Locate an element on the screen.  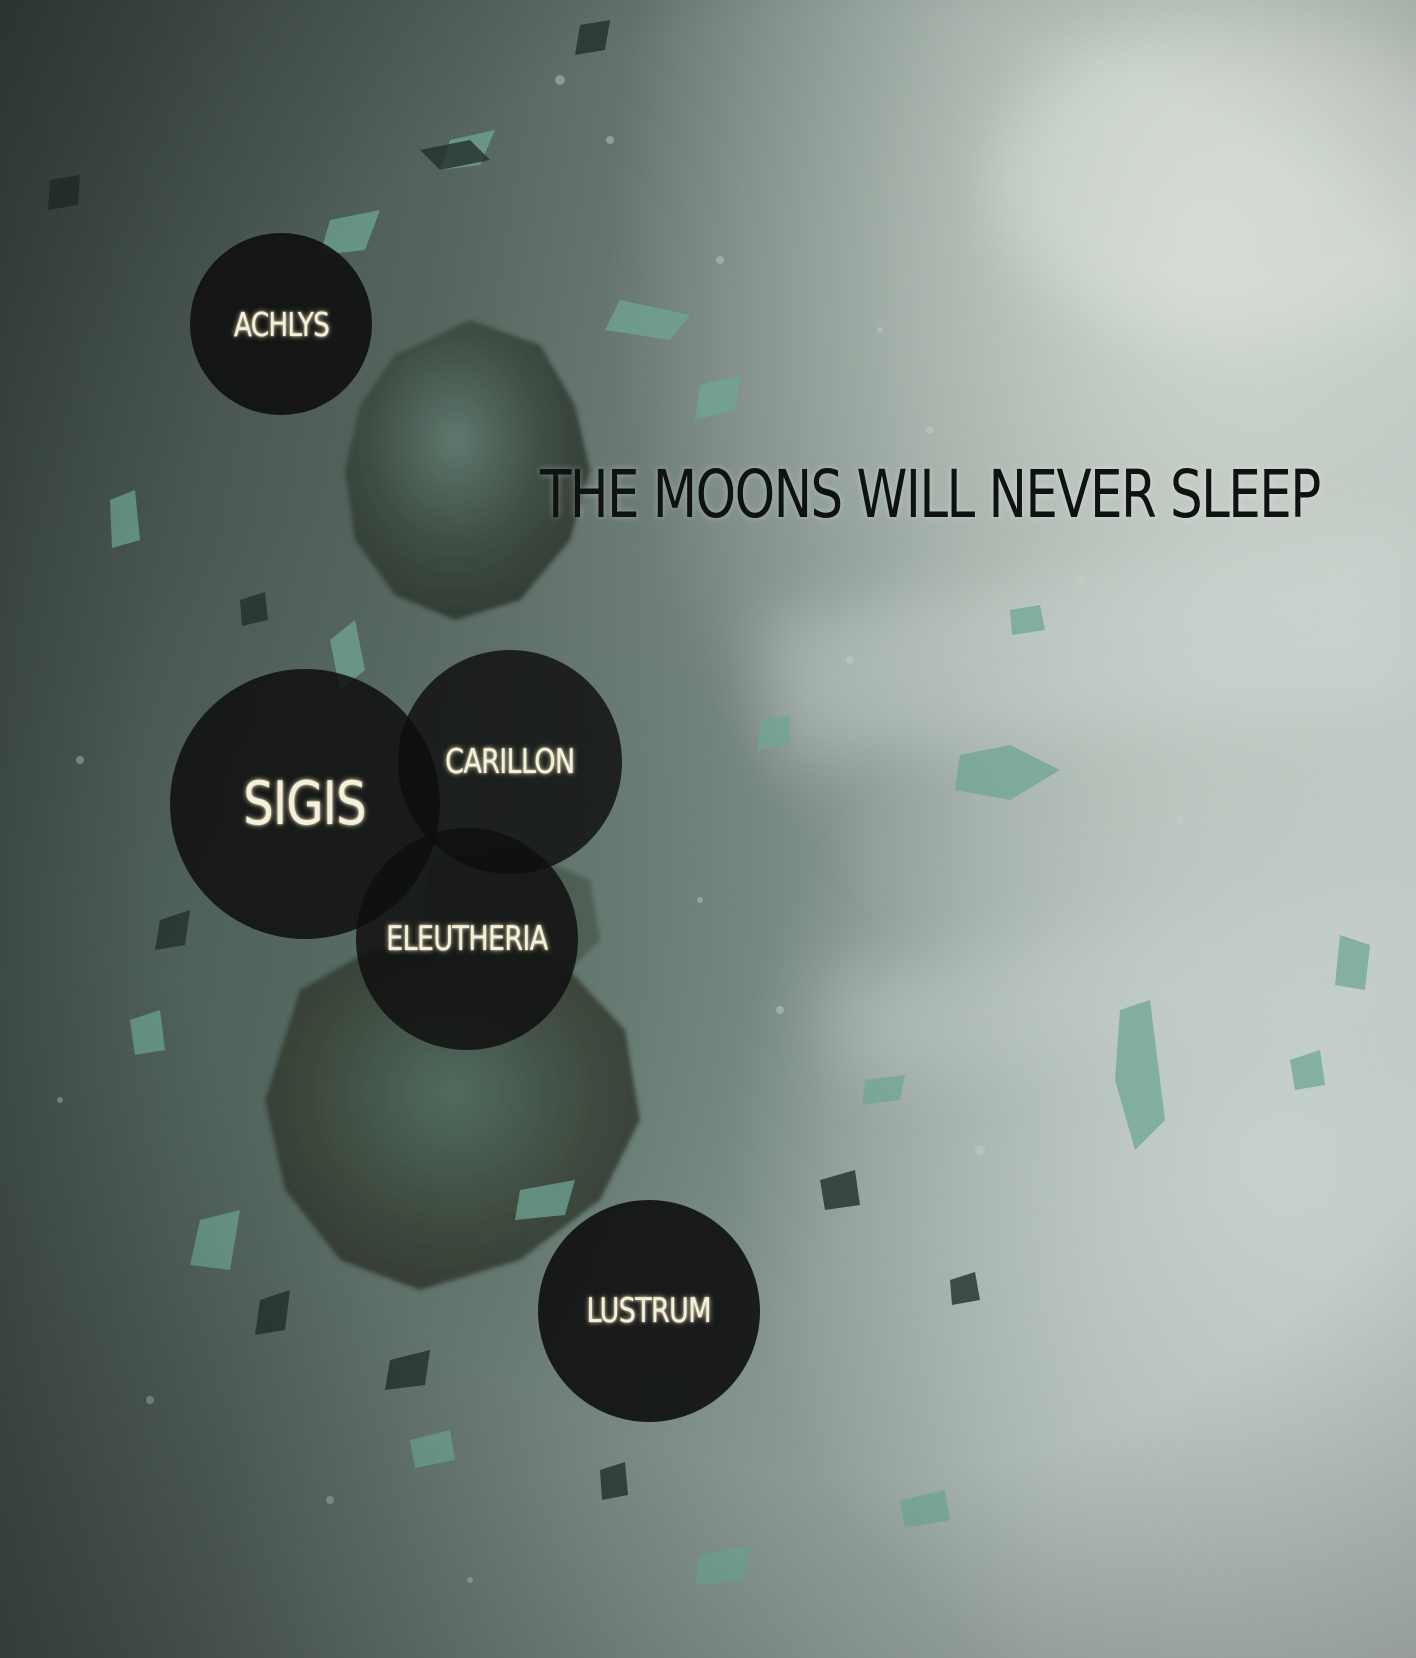
moon-label: LUSTRUM is located at coordinates (649, 1311).